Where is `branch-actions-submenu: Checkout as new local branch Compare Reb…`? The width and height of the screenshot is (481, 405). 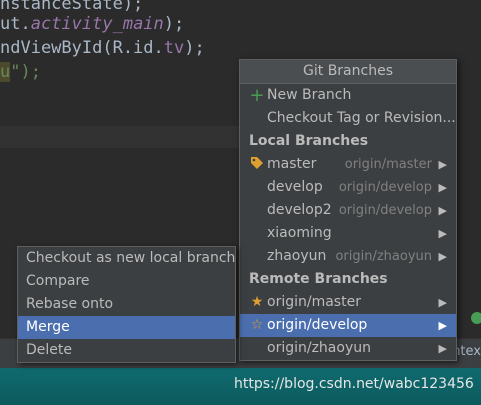
branch-actions-submenu: Checkout as new local branch Compare Reb… is located at coordinates (126, 304).